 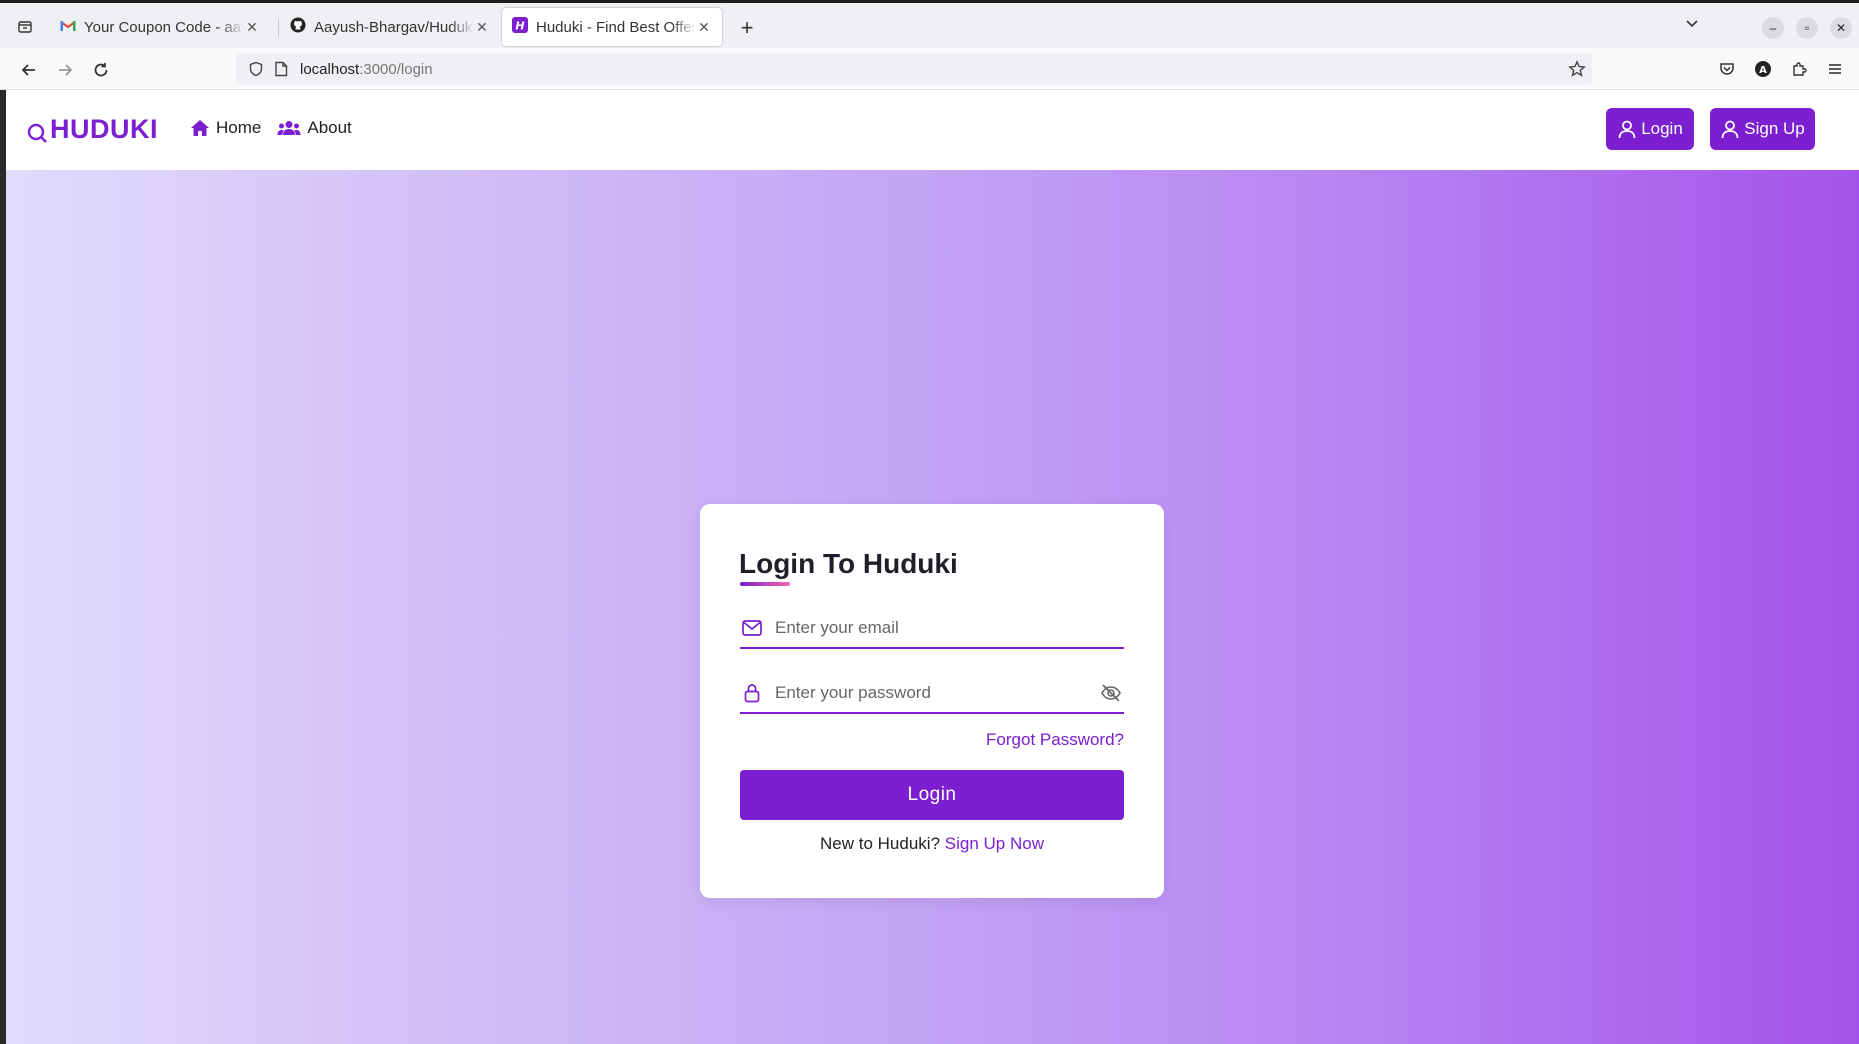 I want to click on tab-divider, so click(x=278, y=28).